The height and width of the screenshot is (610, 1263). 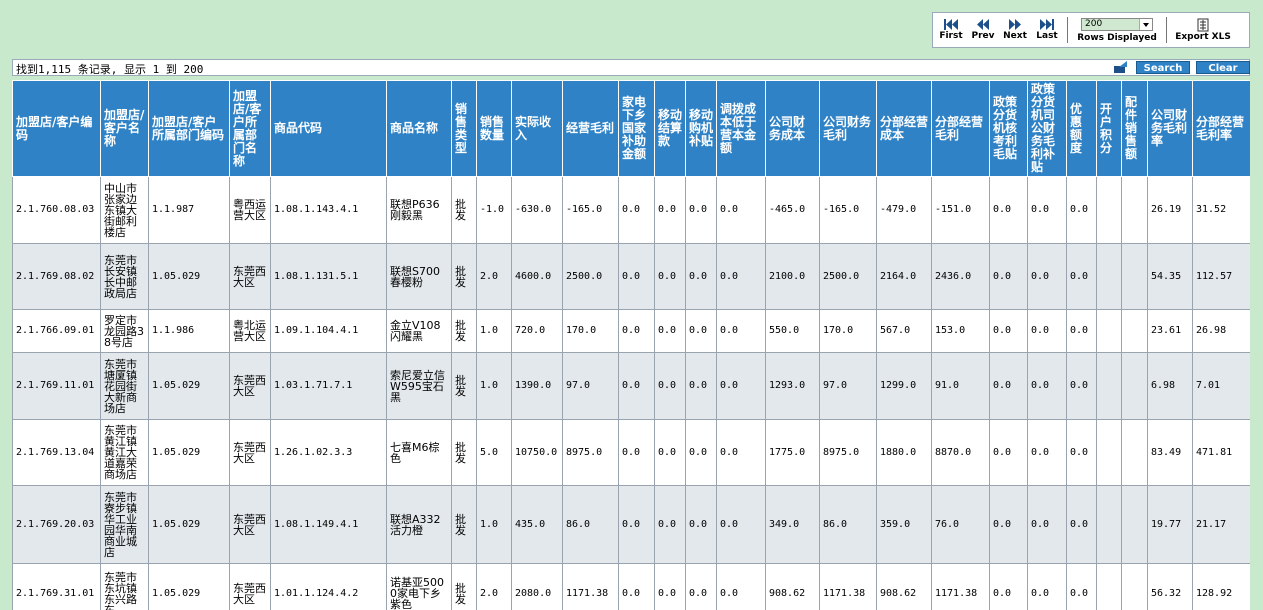 I want to click on column-header: 商品名称, so click(x=419, y=128).